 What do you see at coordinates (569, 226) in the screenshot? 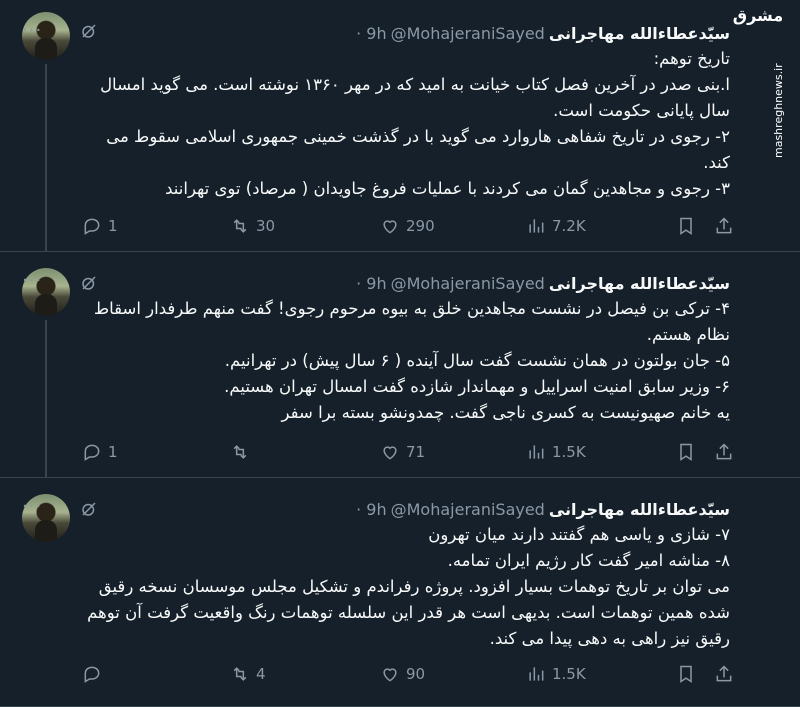
I see `views-count: 7.2K` at bounding box center [569, 226].